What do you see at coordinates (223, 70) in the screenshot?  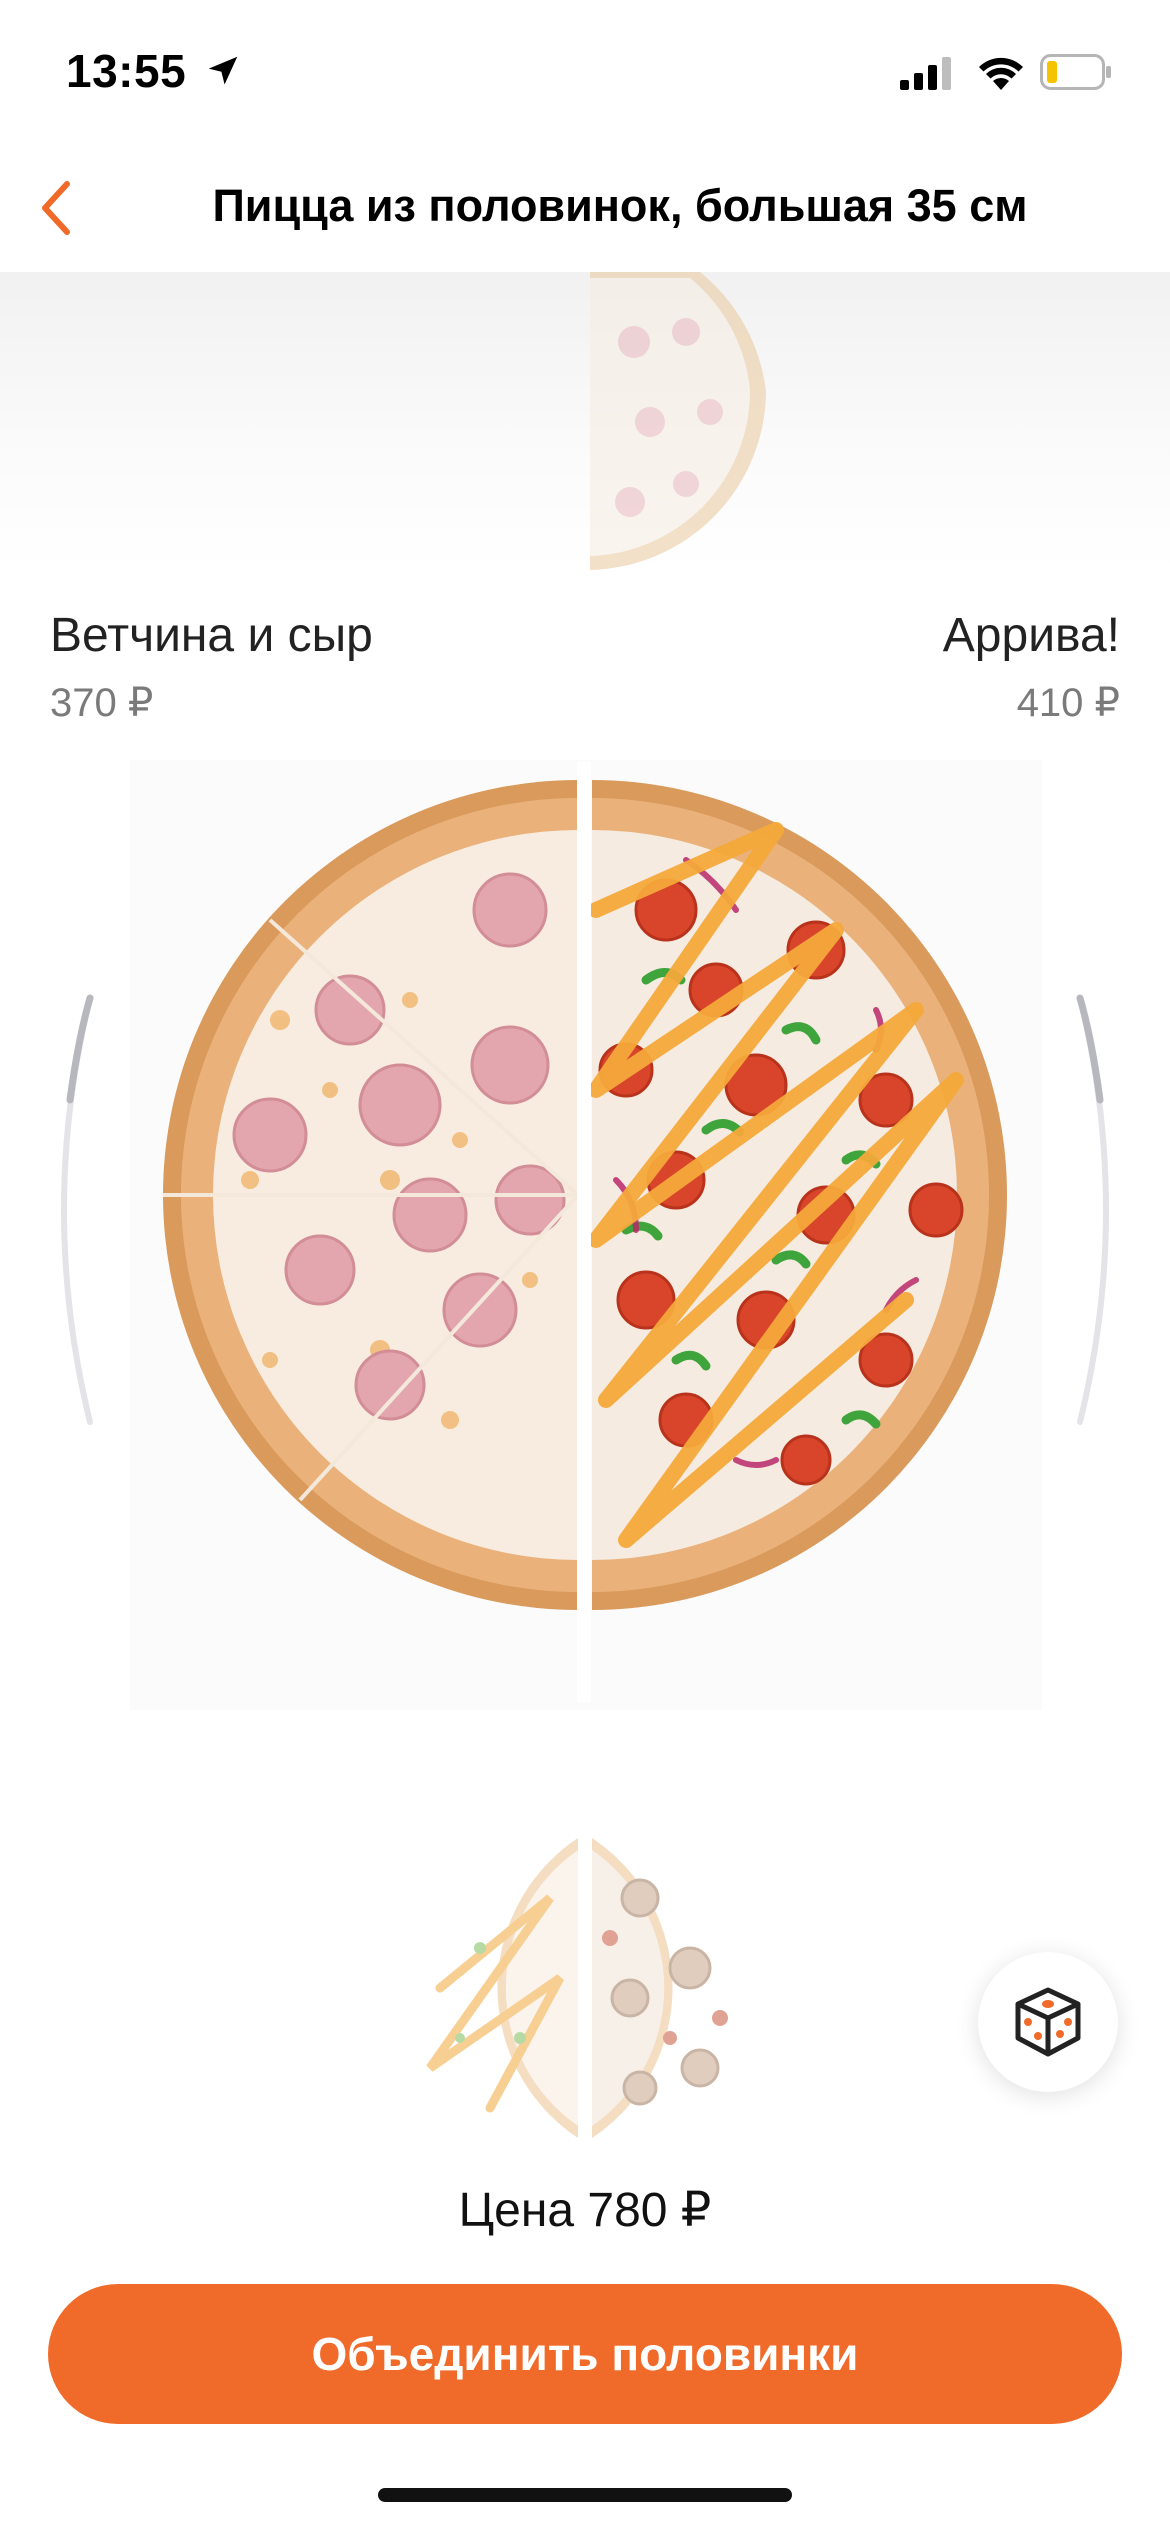 I see `location-arrow-icon` at bounding box center [223, 70].